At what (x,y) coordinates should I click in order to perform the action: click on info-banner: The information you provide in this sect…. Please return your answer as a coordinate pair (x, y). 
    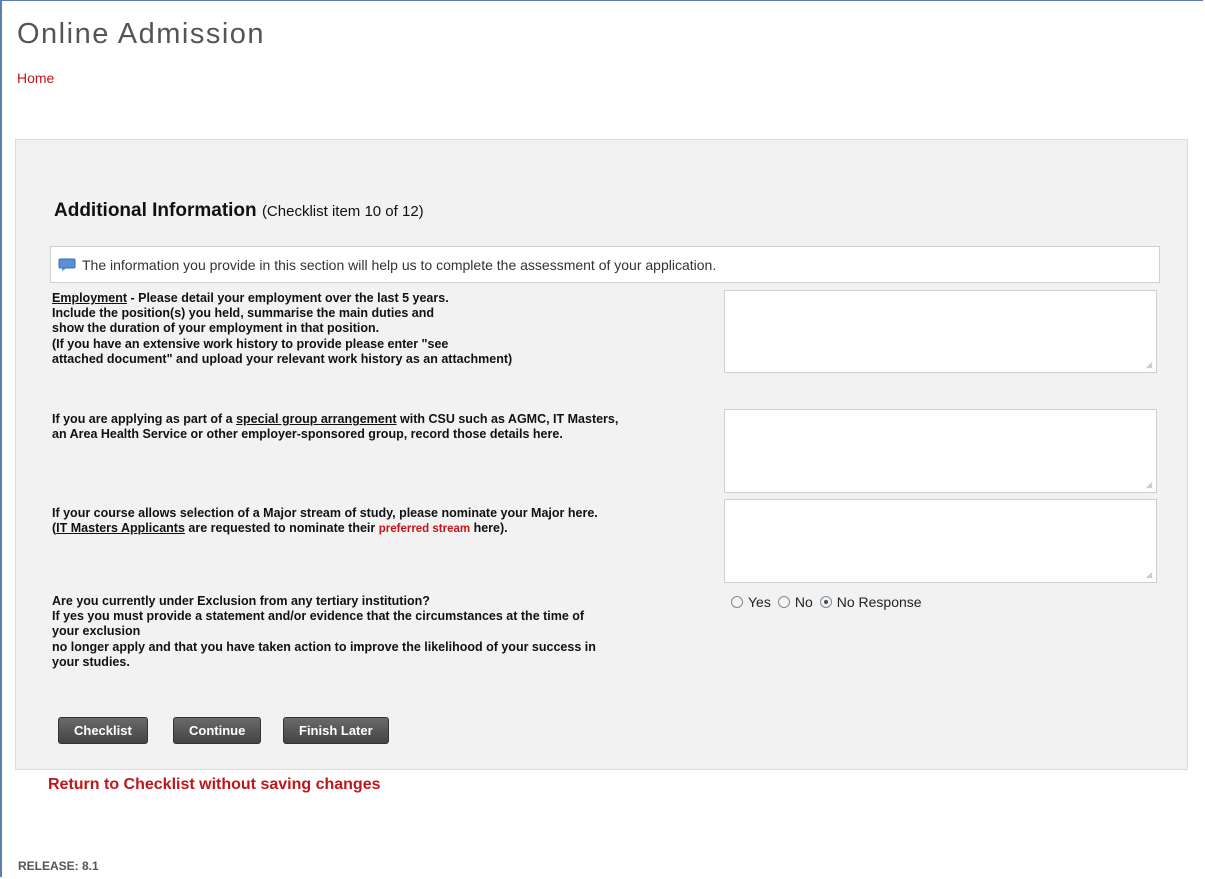
    Looking at the image, I should click on (605, 264).